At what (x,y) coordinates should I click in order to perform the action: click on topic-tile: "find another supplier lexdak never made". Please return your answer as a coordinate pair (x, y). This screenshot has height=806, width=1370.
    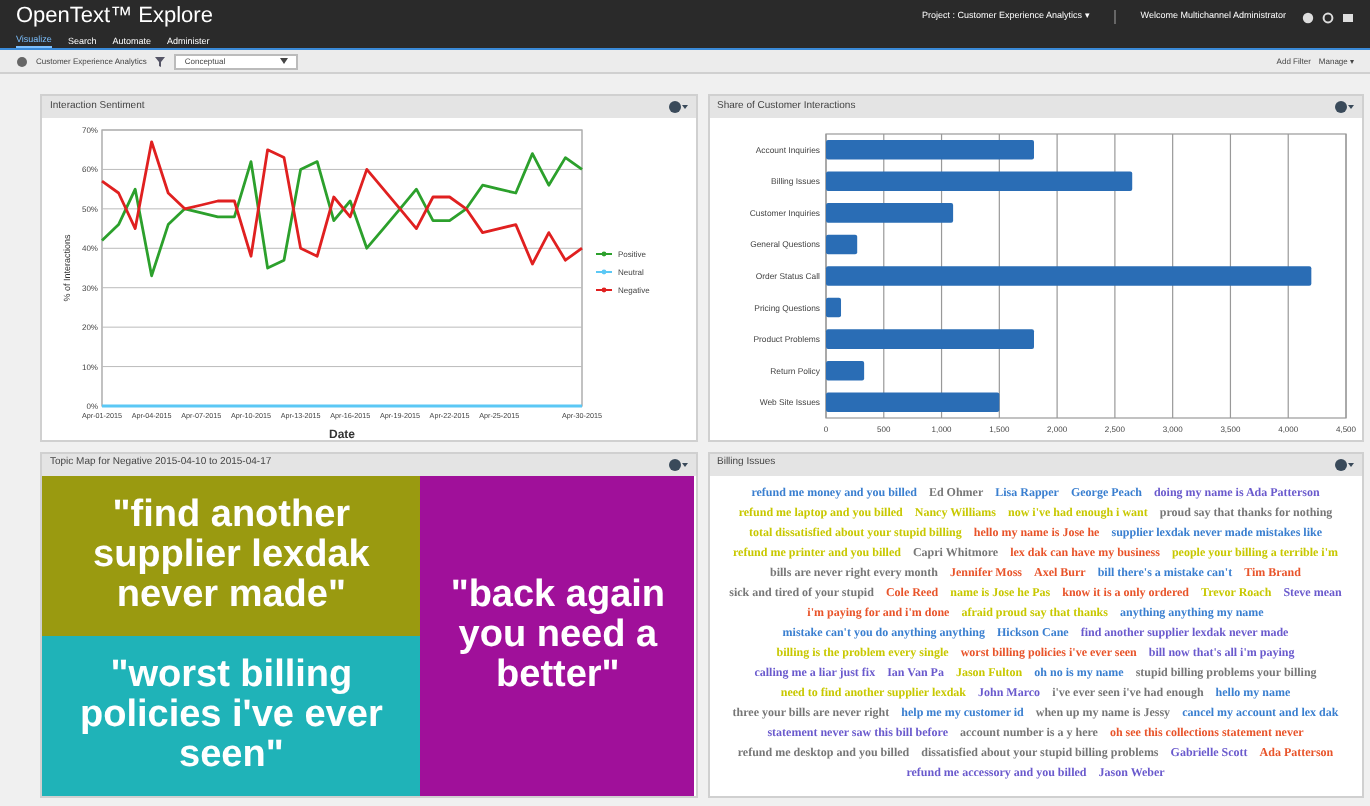
    Looking at the image, I should click on (231, 555).